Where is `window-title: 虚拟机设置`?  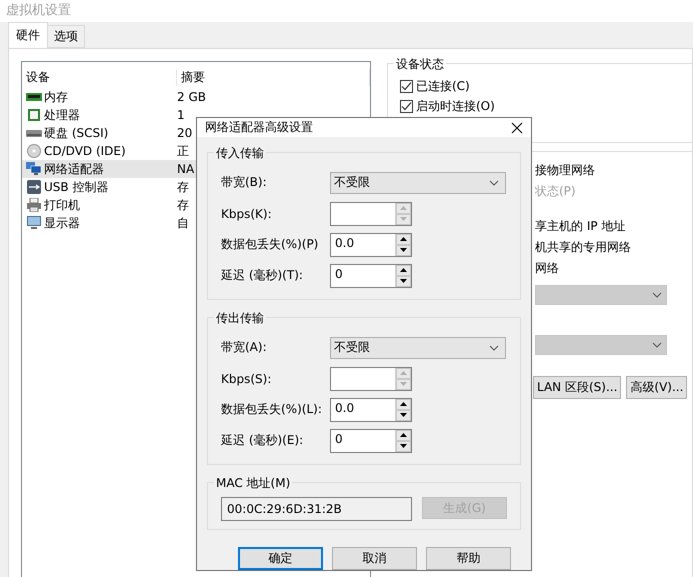
window-title: 虚拟机设置 is located at coordinates (38, 11).